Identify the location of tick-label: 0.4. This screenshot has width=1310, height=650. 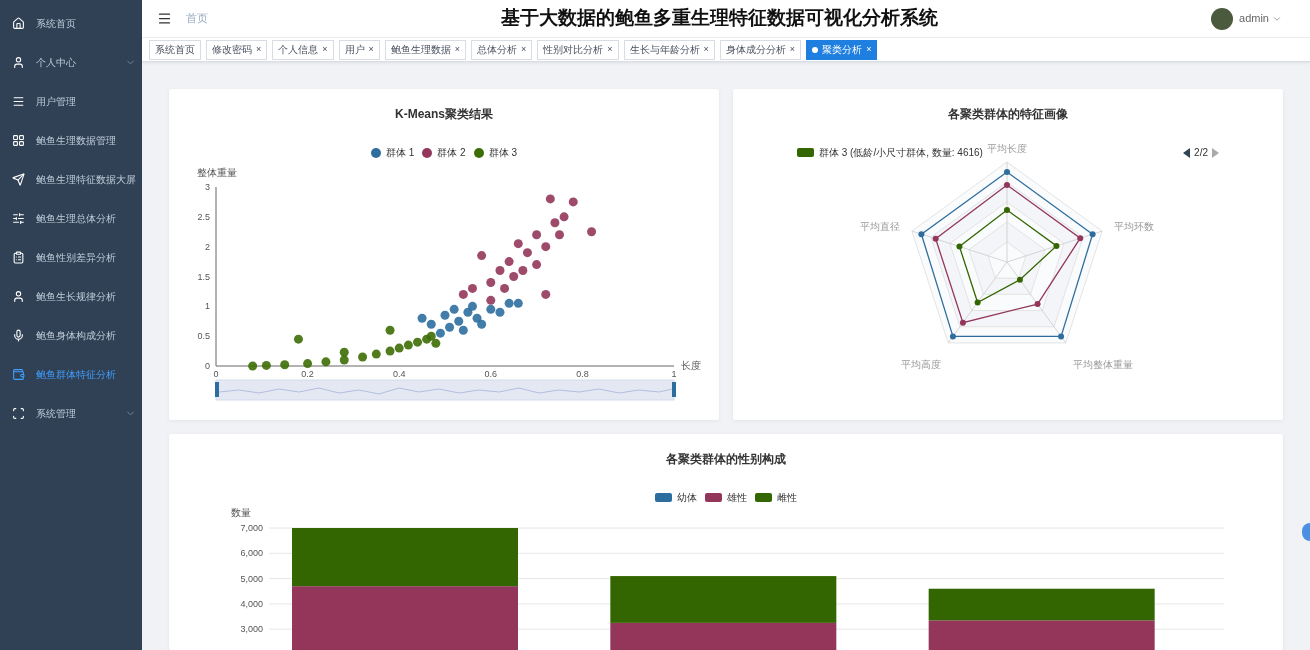
(399, 374).